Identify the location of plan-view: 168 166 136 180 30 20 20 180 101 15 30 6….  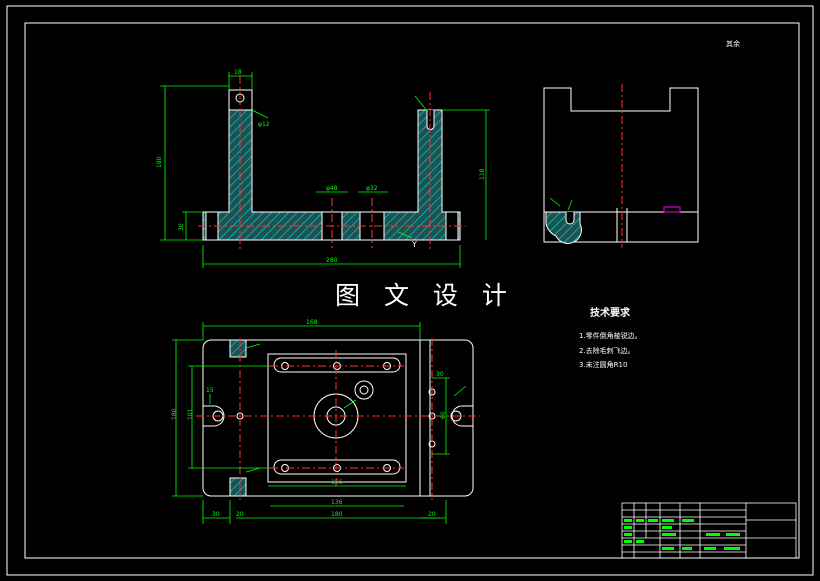
(325, 421).